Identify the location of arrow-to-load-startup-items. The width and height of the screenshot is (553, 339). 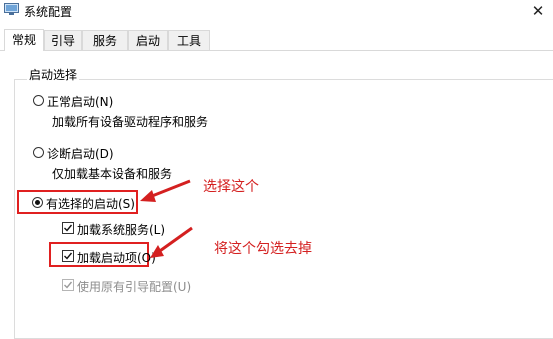
(171, 242).